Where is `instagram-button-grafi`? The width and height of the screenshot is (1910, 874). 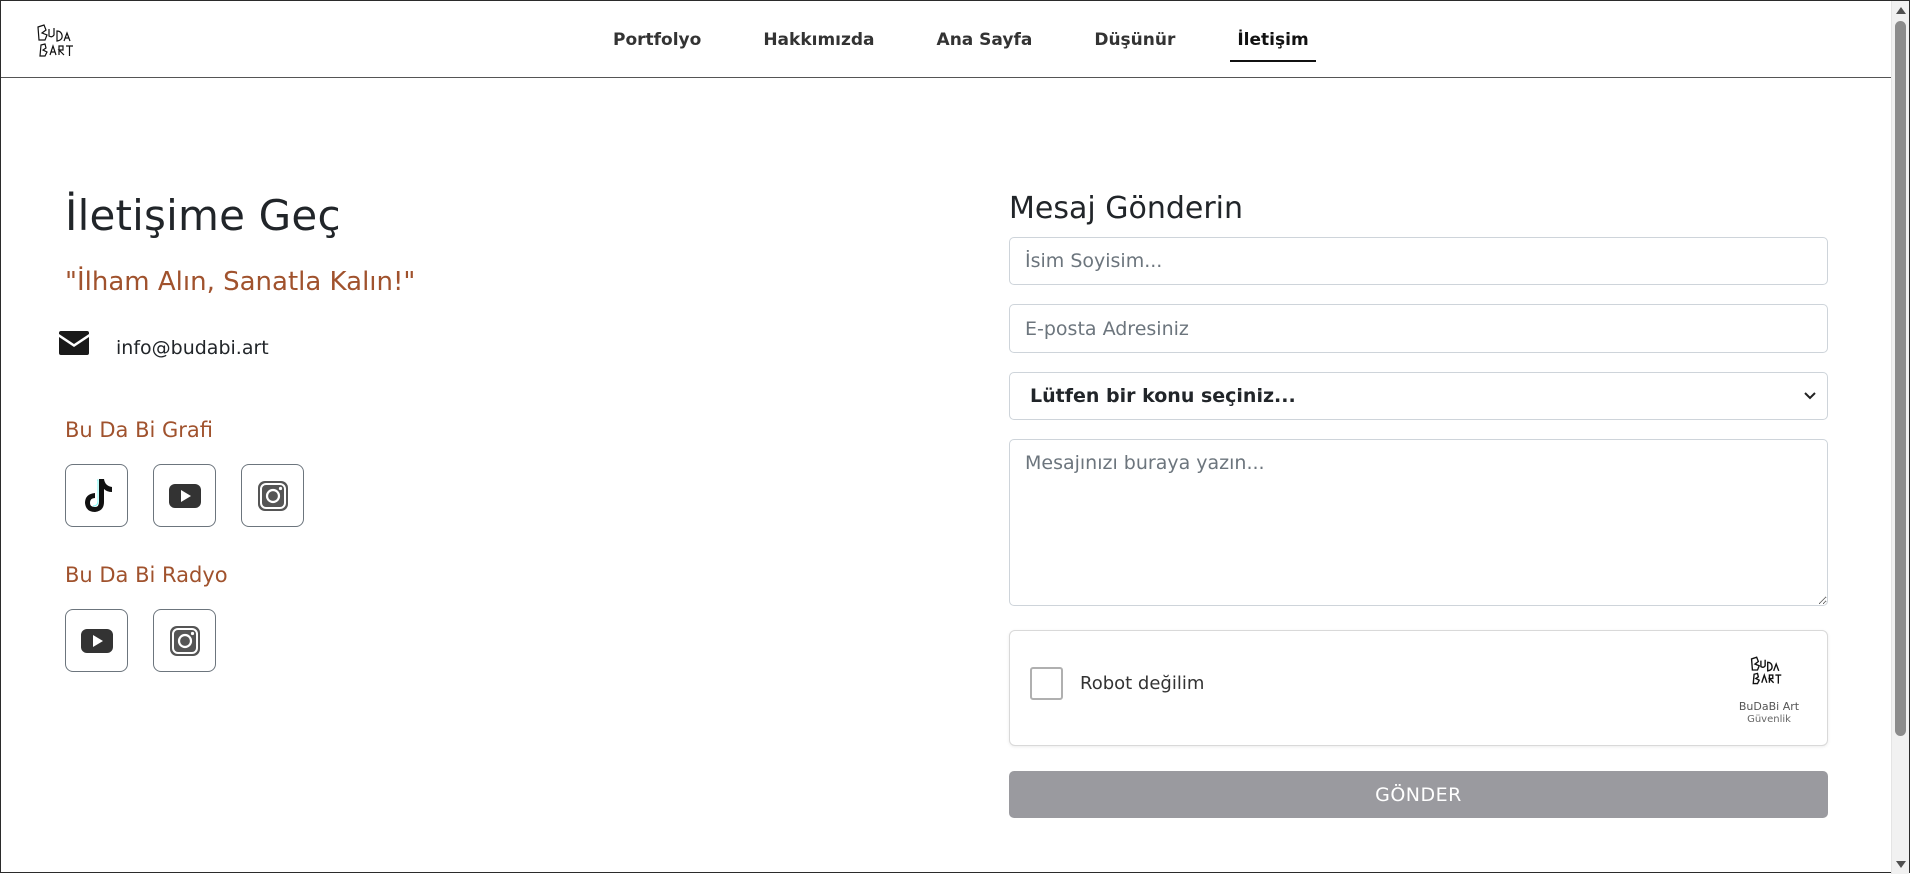
instagram-button-grafi is located at coordinates (272, 495).